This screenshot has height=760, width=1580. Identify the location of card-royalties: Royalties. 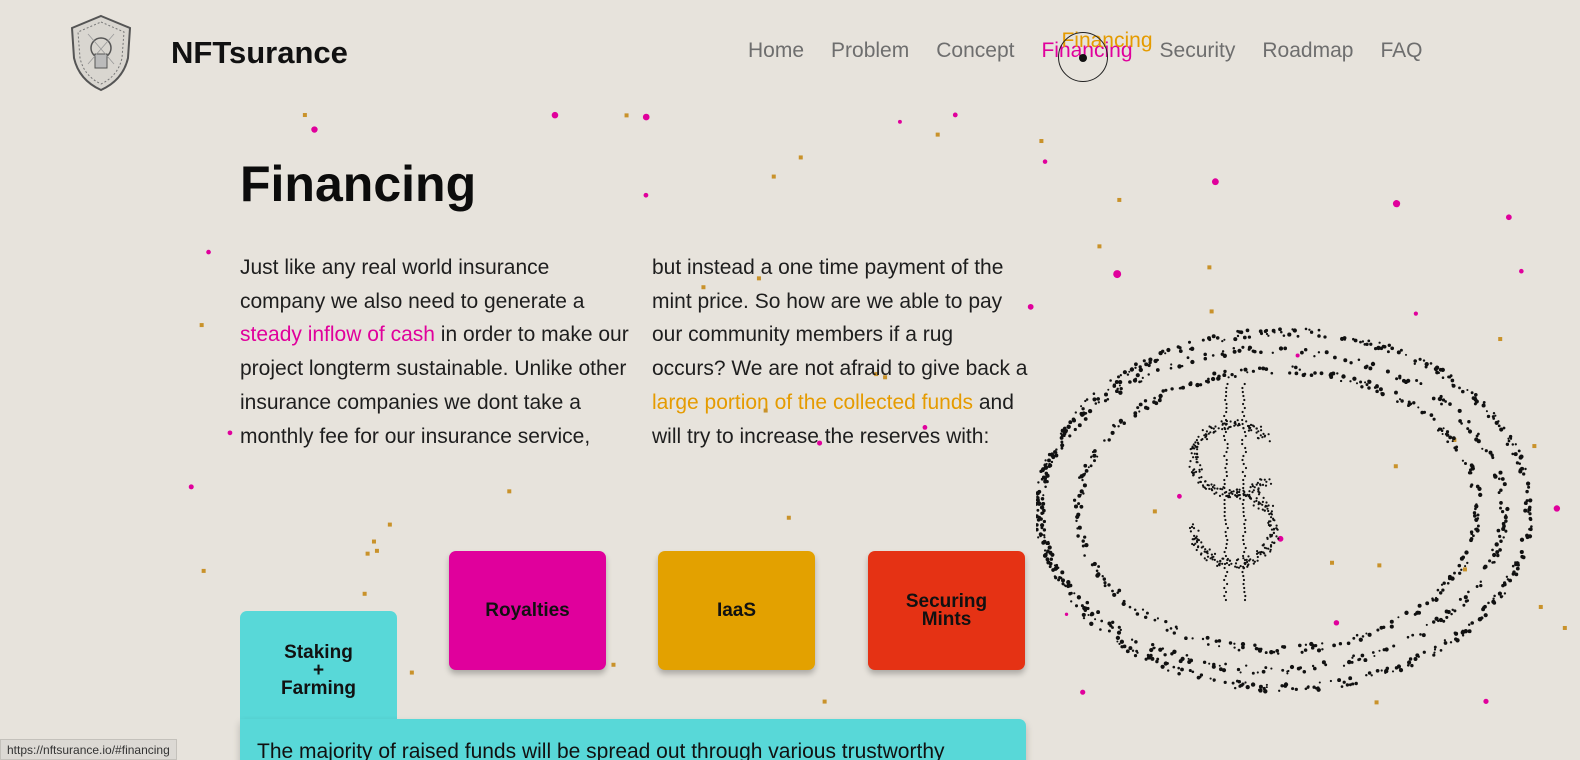
(527, 610).